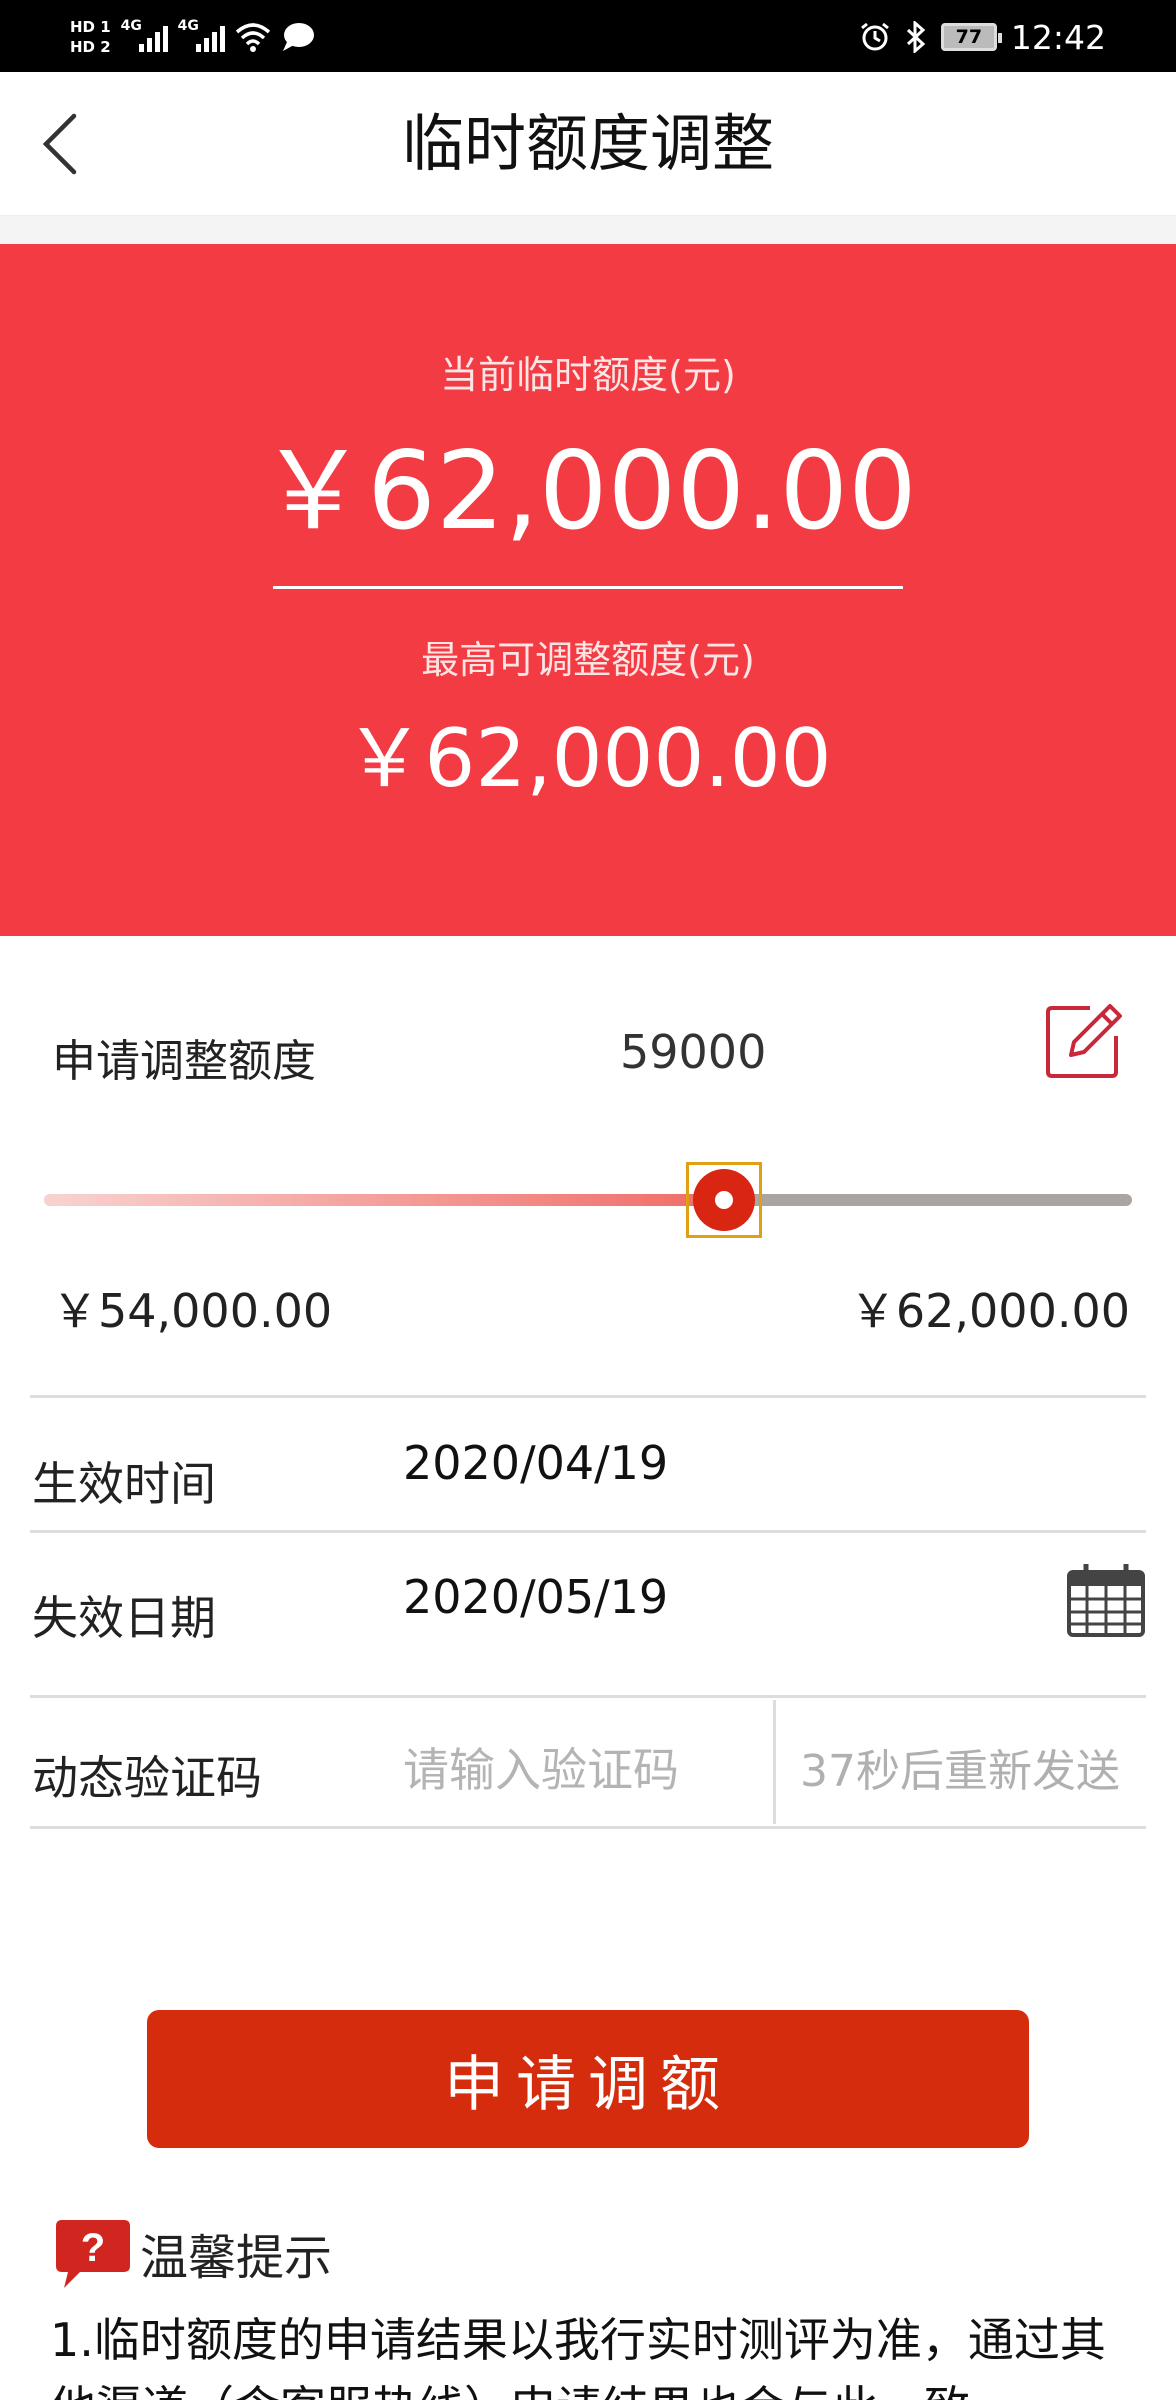  What do you see at coordinates (63, 144) in the screenshot?
I see `chevron-left-icon` at bounding box center [63, 144].